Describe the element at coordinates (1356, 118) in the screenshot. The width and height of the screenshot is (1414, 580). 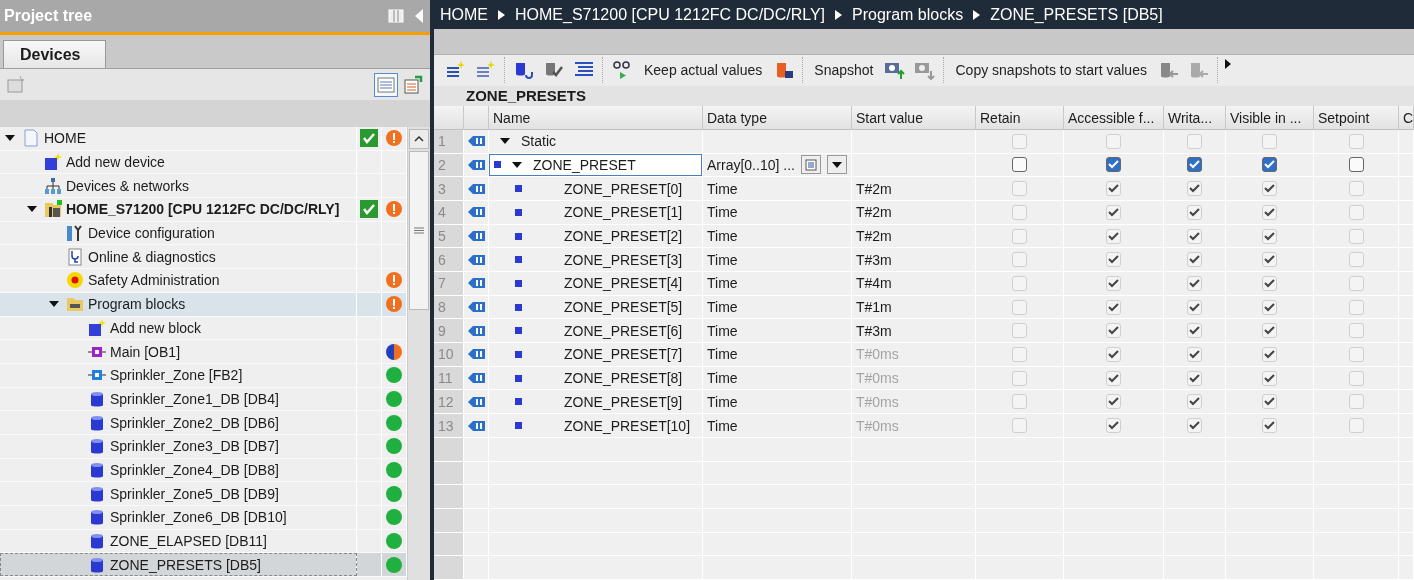
I see `column-header: Setpoint` at that location.